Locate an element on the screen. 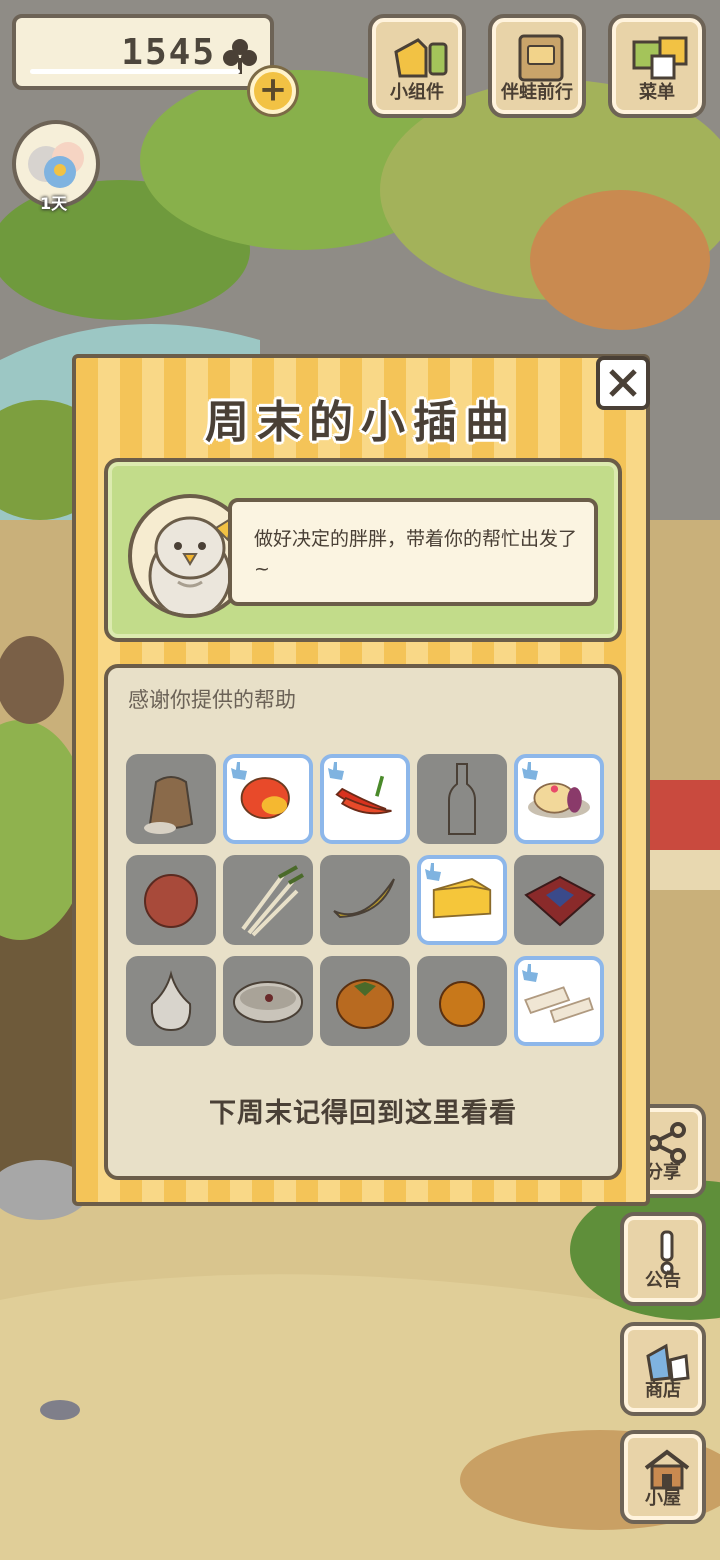  item-orange is located at coordinates (462, 1001).